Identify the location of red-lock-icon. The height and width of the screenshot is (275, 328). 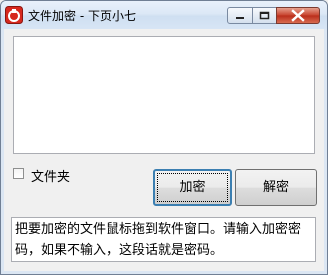
(14, 15).